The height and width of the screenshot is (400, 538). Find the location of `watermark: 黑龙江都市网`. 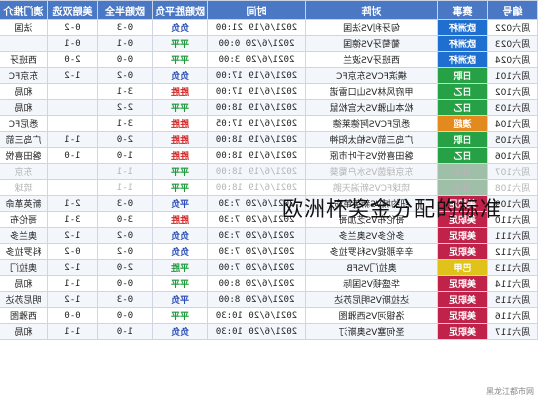

watermark: 黑龙江都市网 is located at coordinates (510, 391).